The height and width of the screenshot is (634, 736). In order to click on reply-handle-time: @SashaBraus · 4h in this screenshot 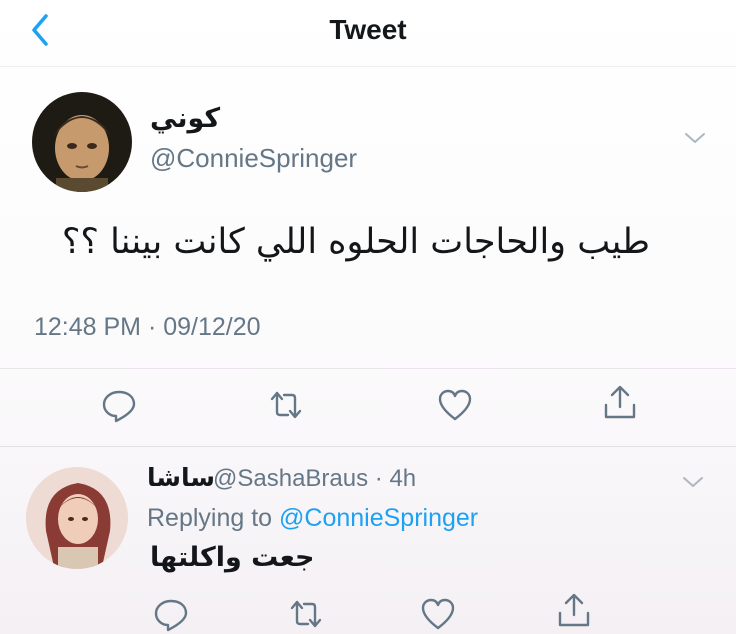, I will do `click(314, 479)`.